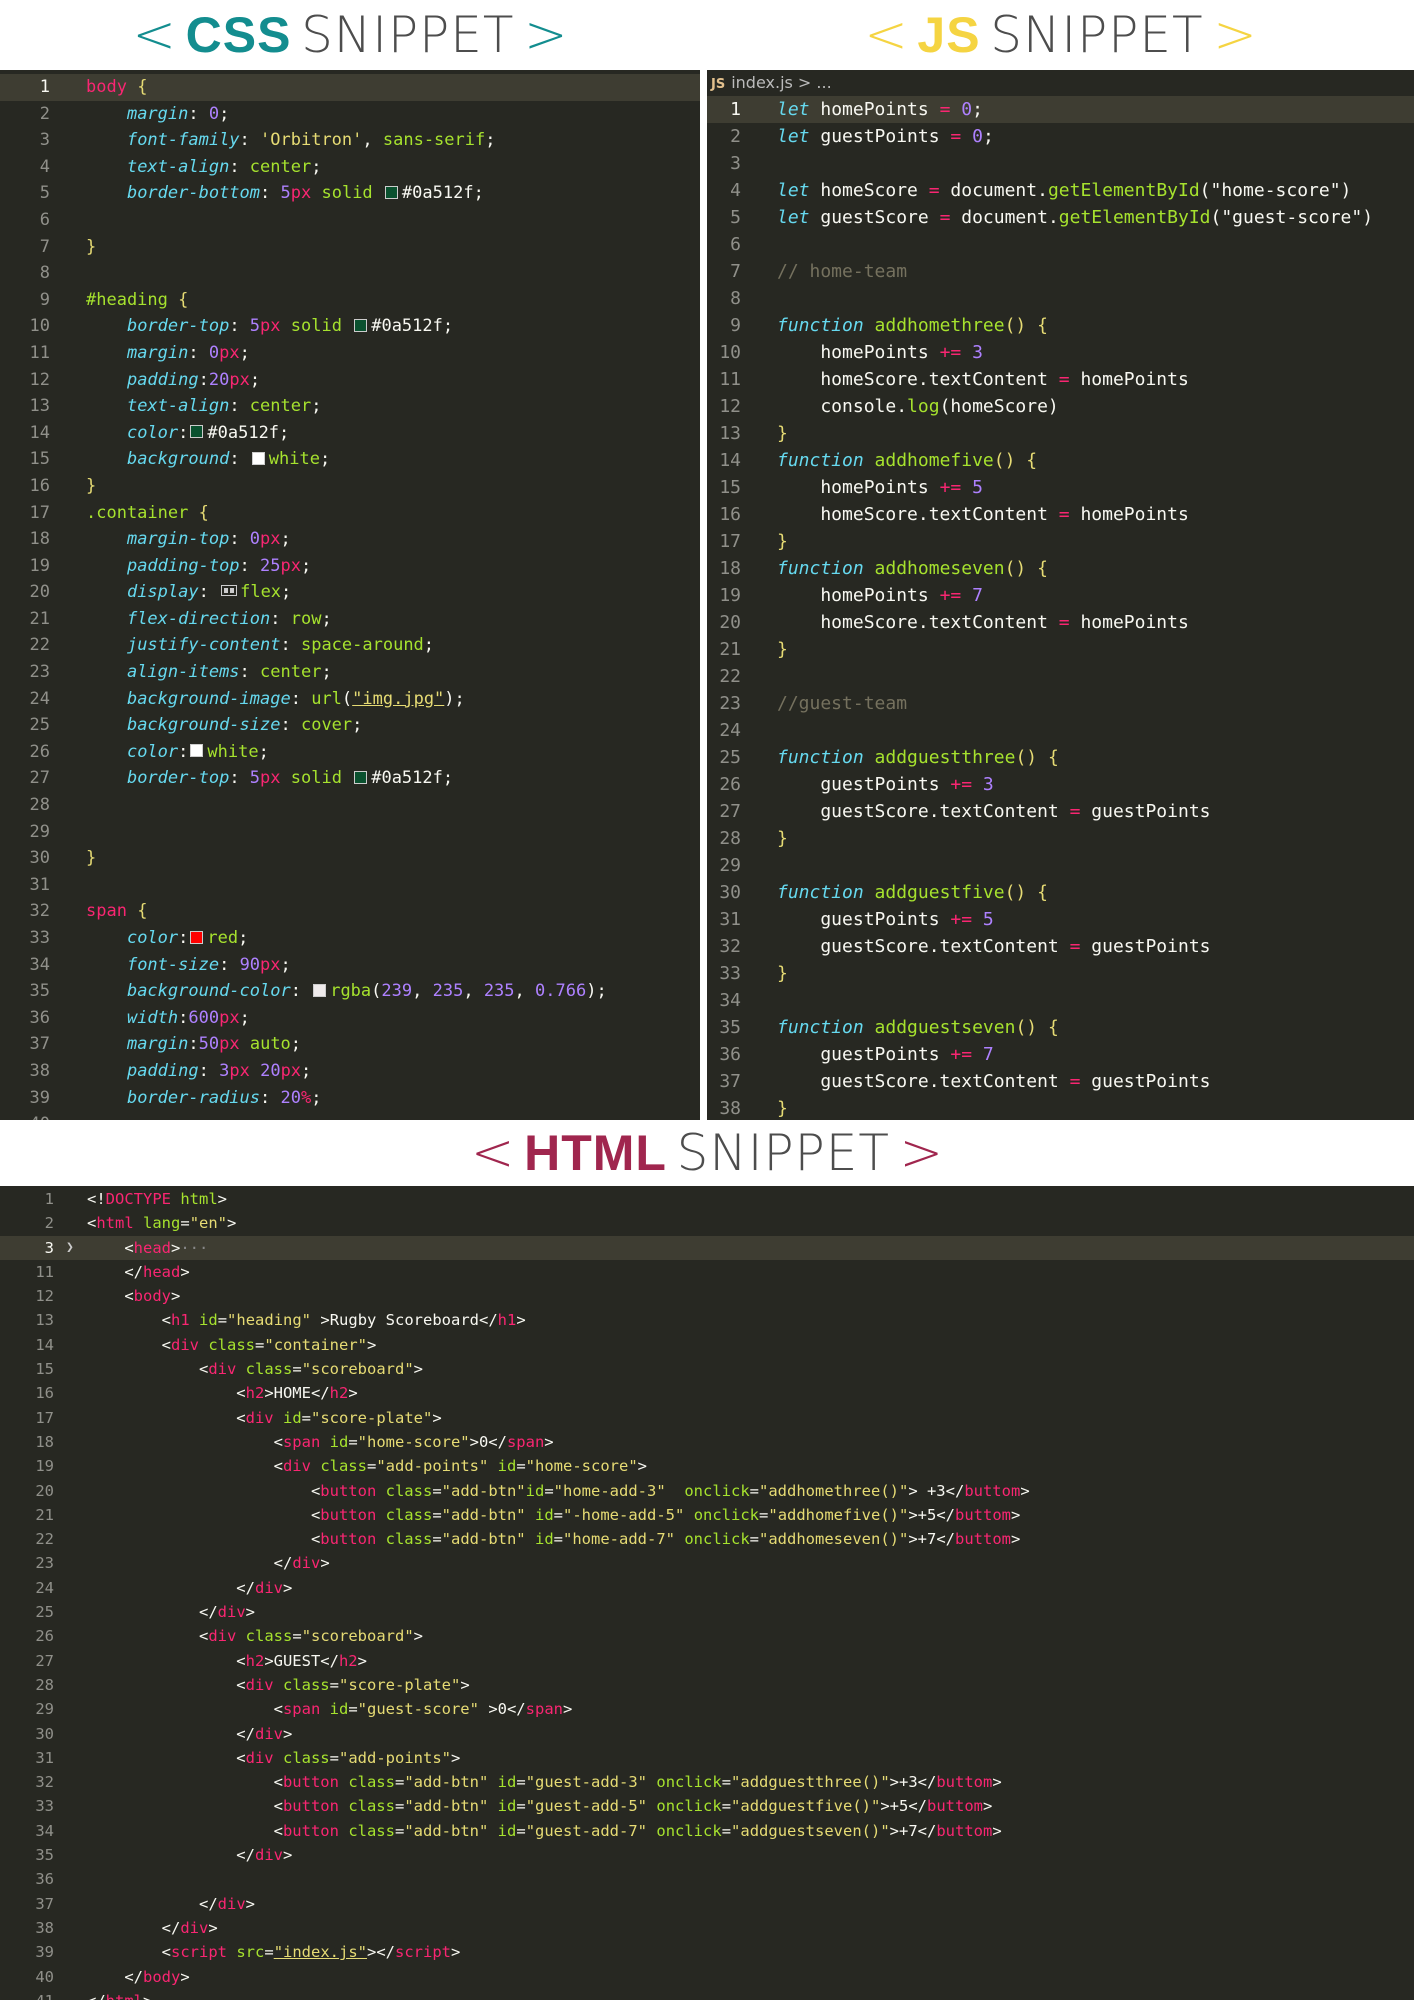  Describe the element at coordinates (350, 911) in the screenshot. I see `code-line: 32 span {` at that location.